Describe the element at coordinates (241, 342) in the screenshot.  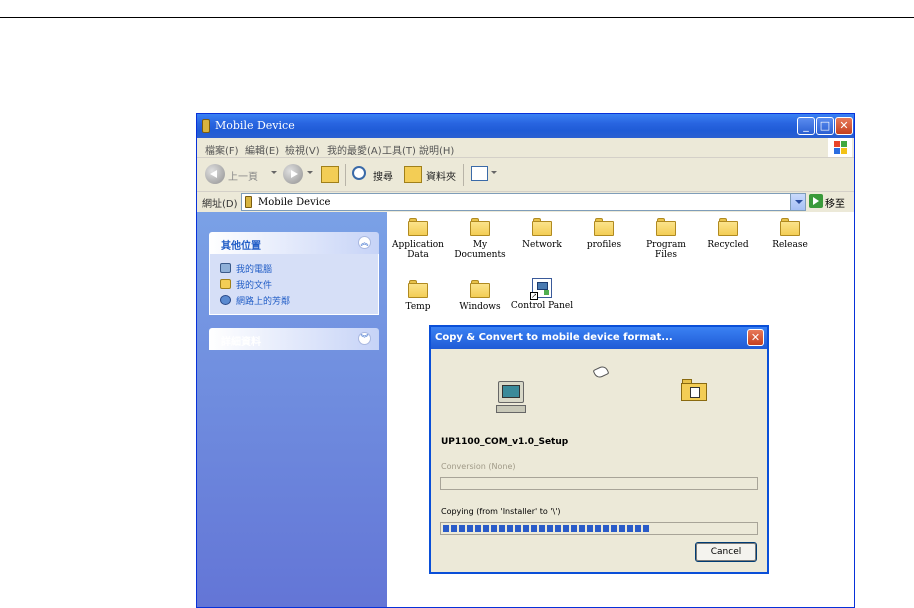
I see `details-title: 詳細資料` at that location.